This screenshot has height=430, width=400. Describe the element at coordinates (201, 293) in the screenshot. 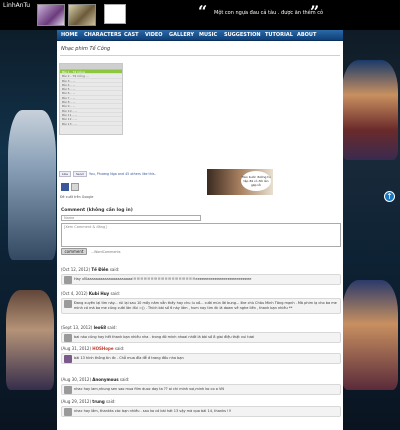

I see `comment-meta: (Oct 4, 2012) Kubi Huy said:` at that location.